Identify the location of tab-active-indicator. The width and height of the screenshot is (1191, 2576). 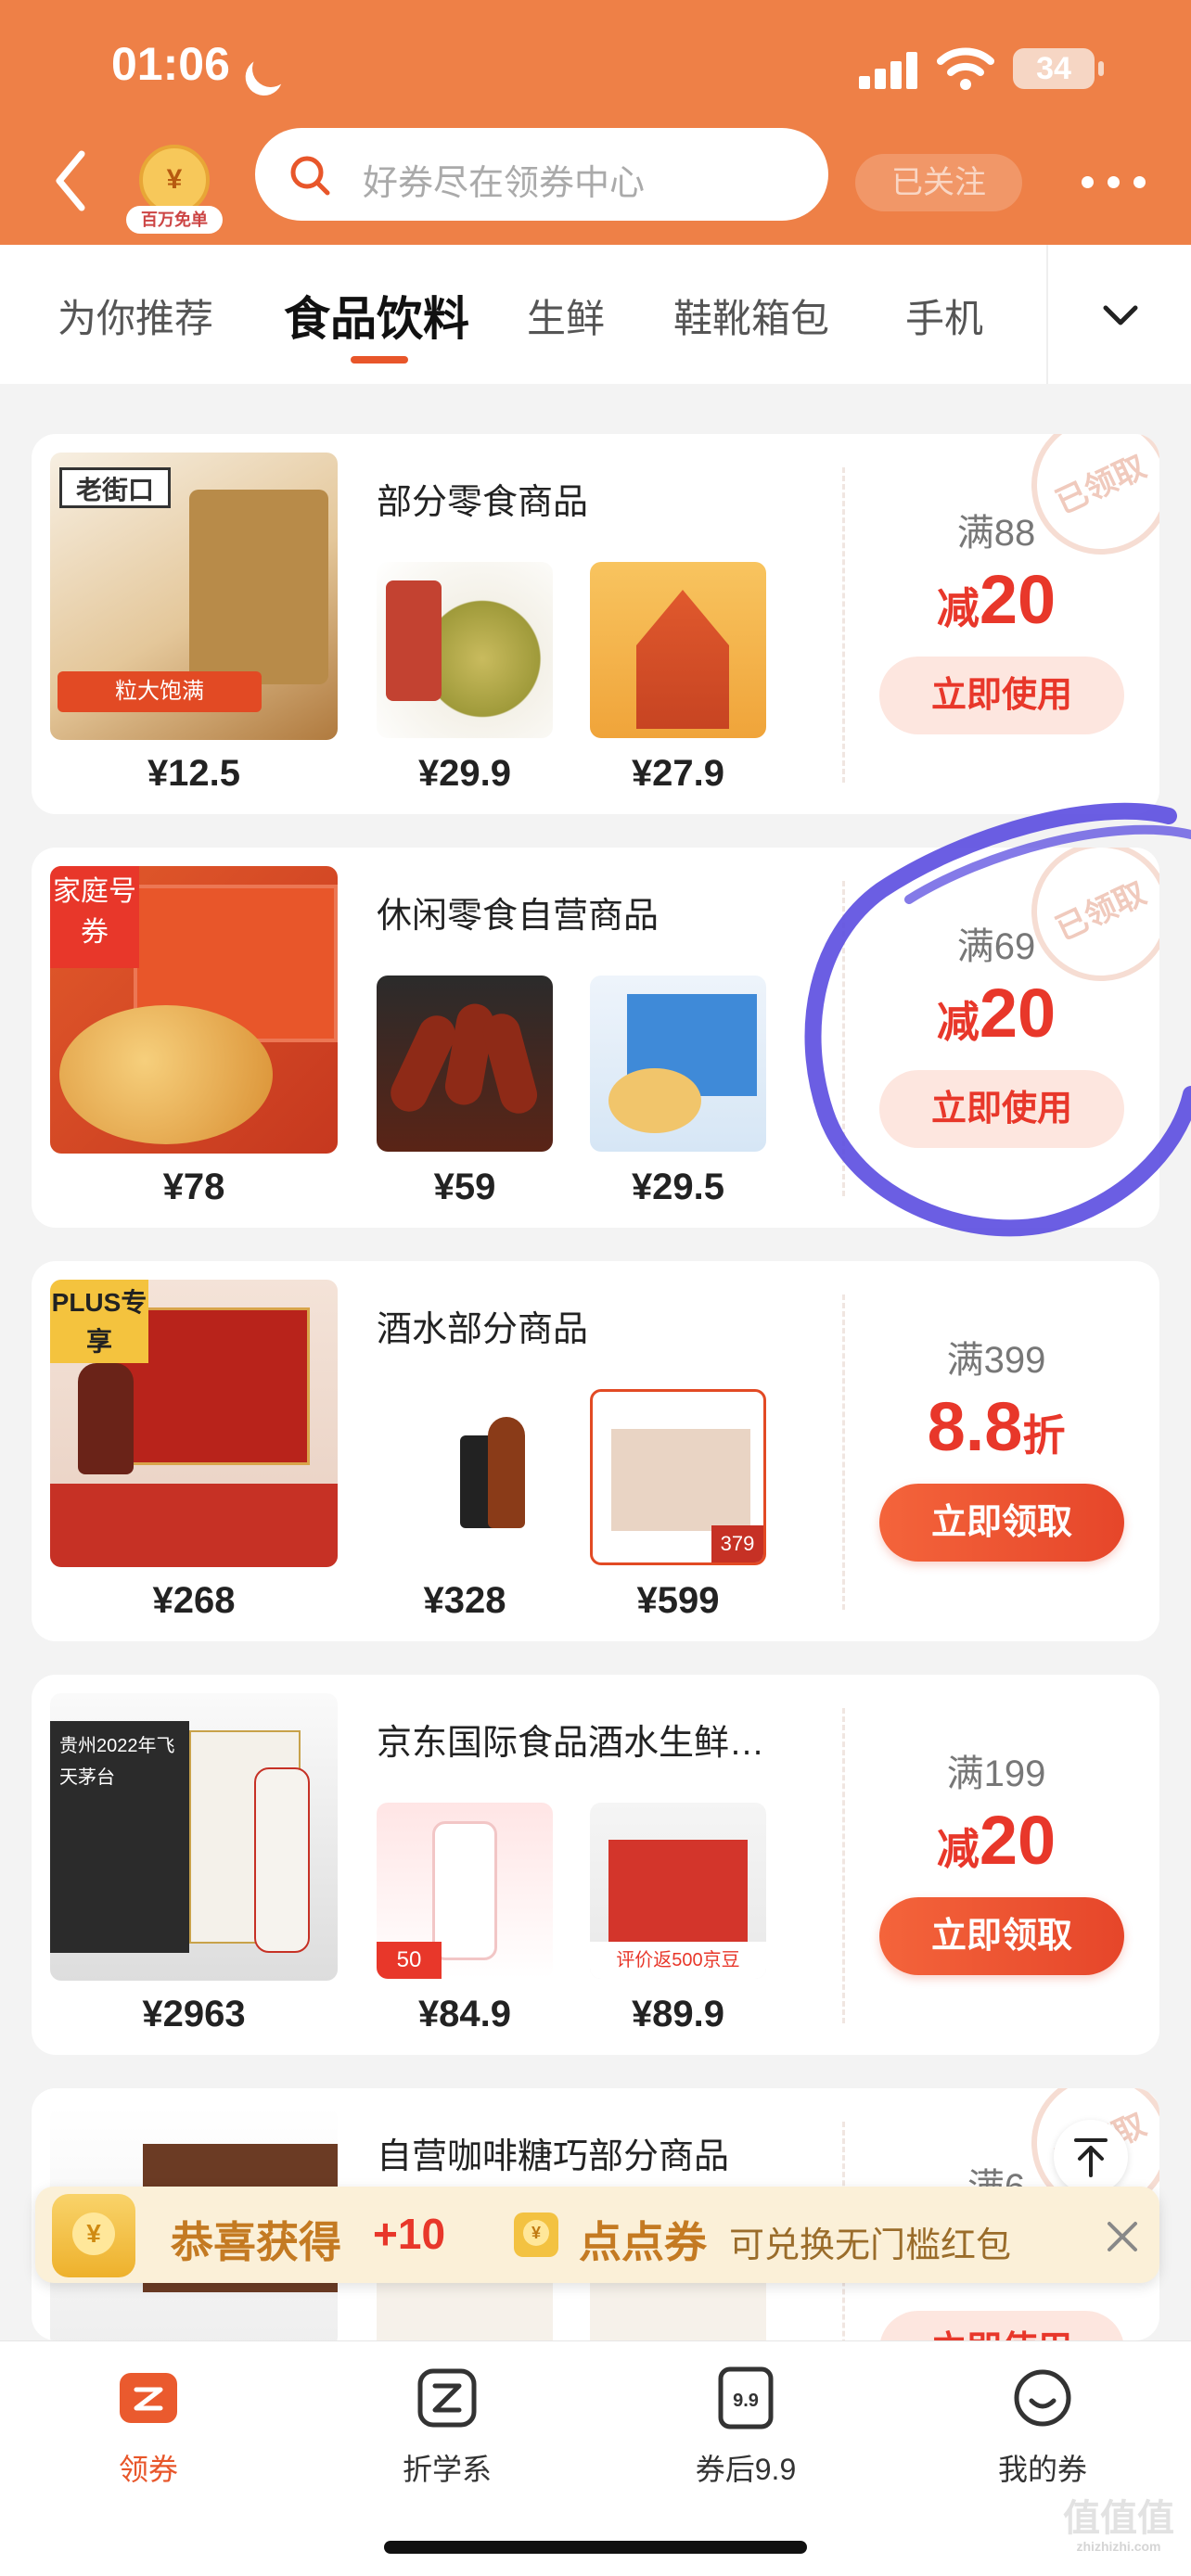
(379, 359).